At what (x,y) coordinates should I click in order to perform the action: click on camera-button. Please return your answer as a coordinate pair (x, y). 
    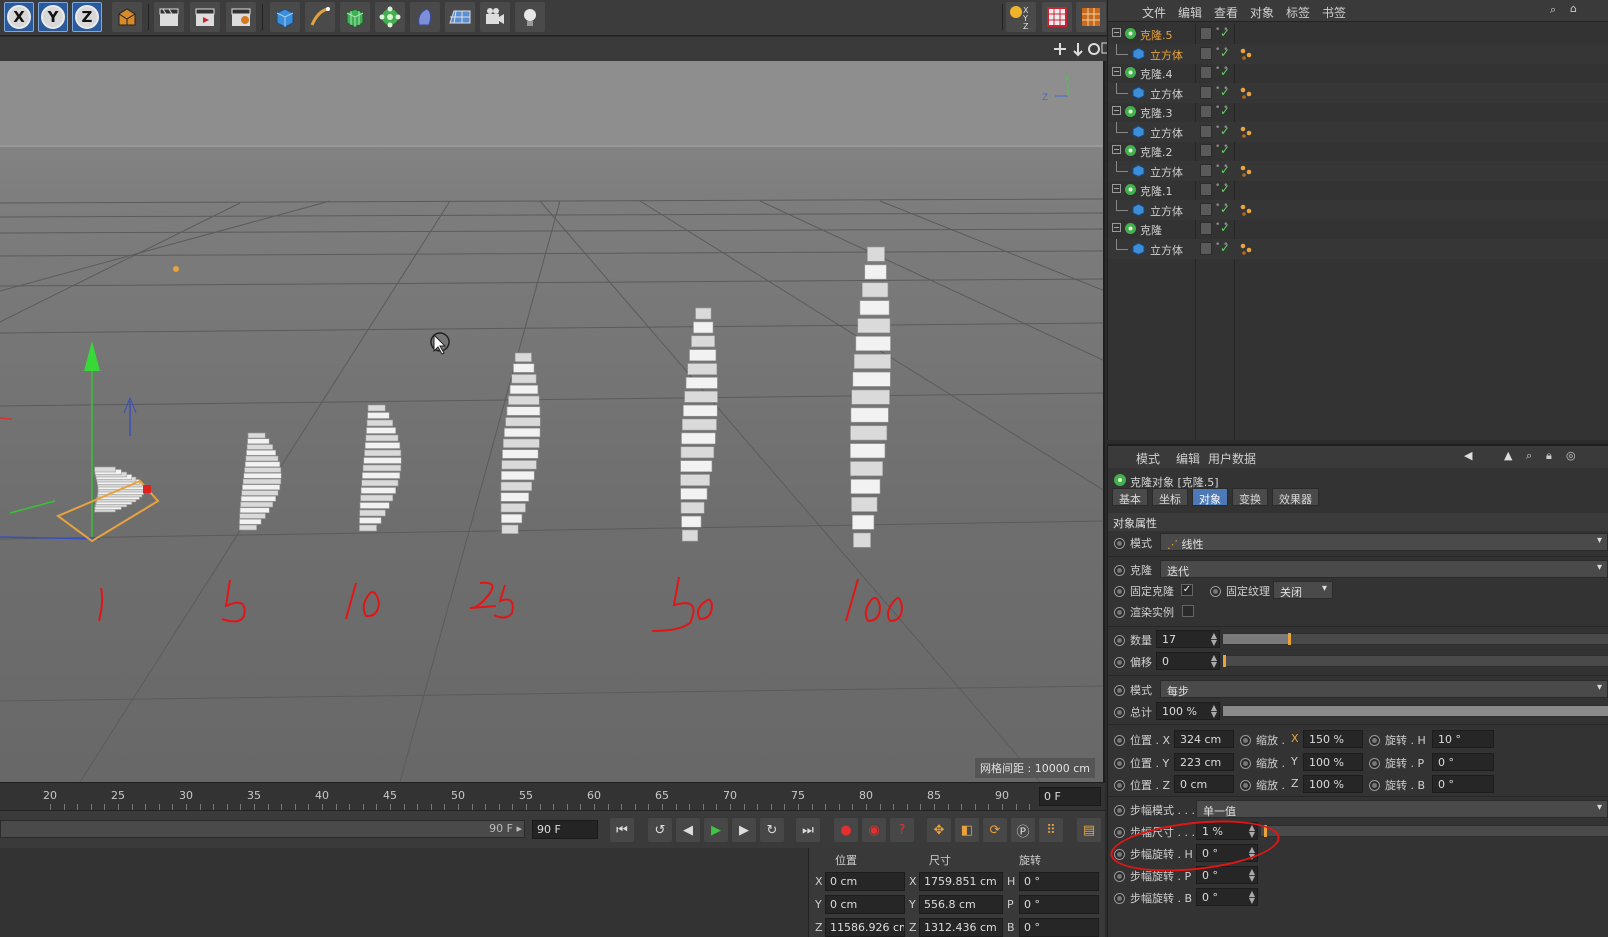
    Looking at the image, I should click on (495, 17).